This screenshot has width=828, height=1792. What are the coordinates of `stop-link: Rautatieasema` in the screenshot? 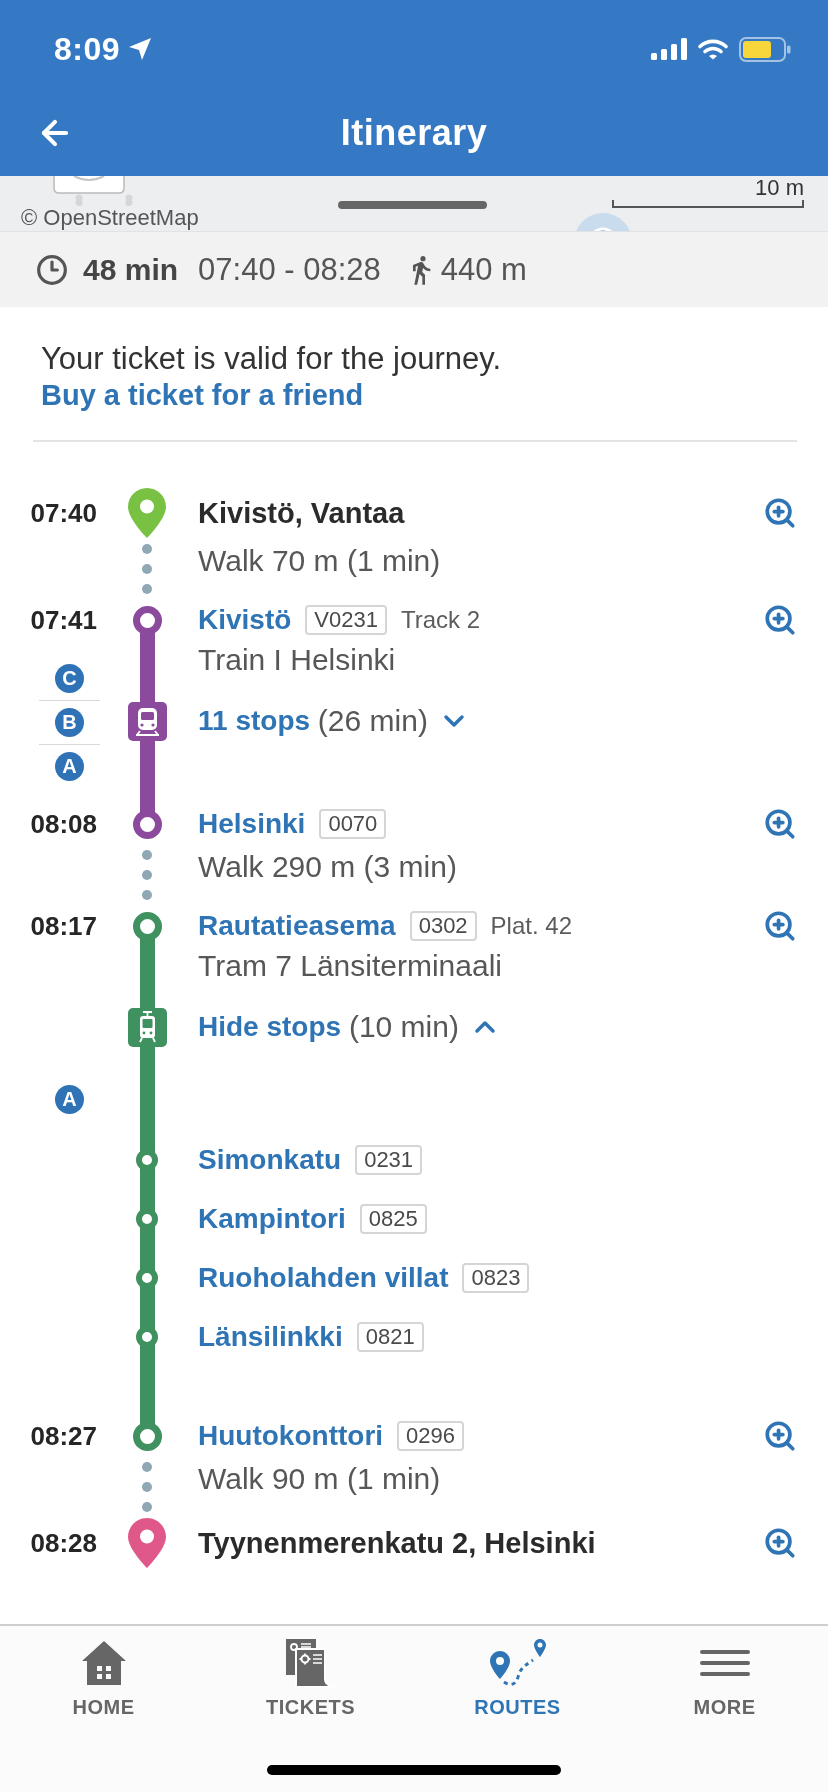 It's located at (297, 926).